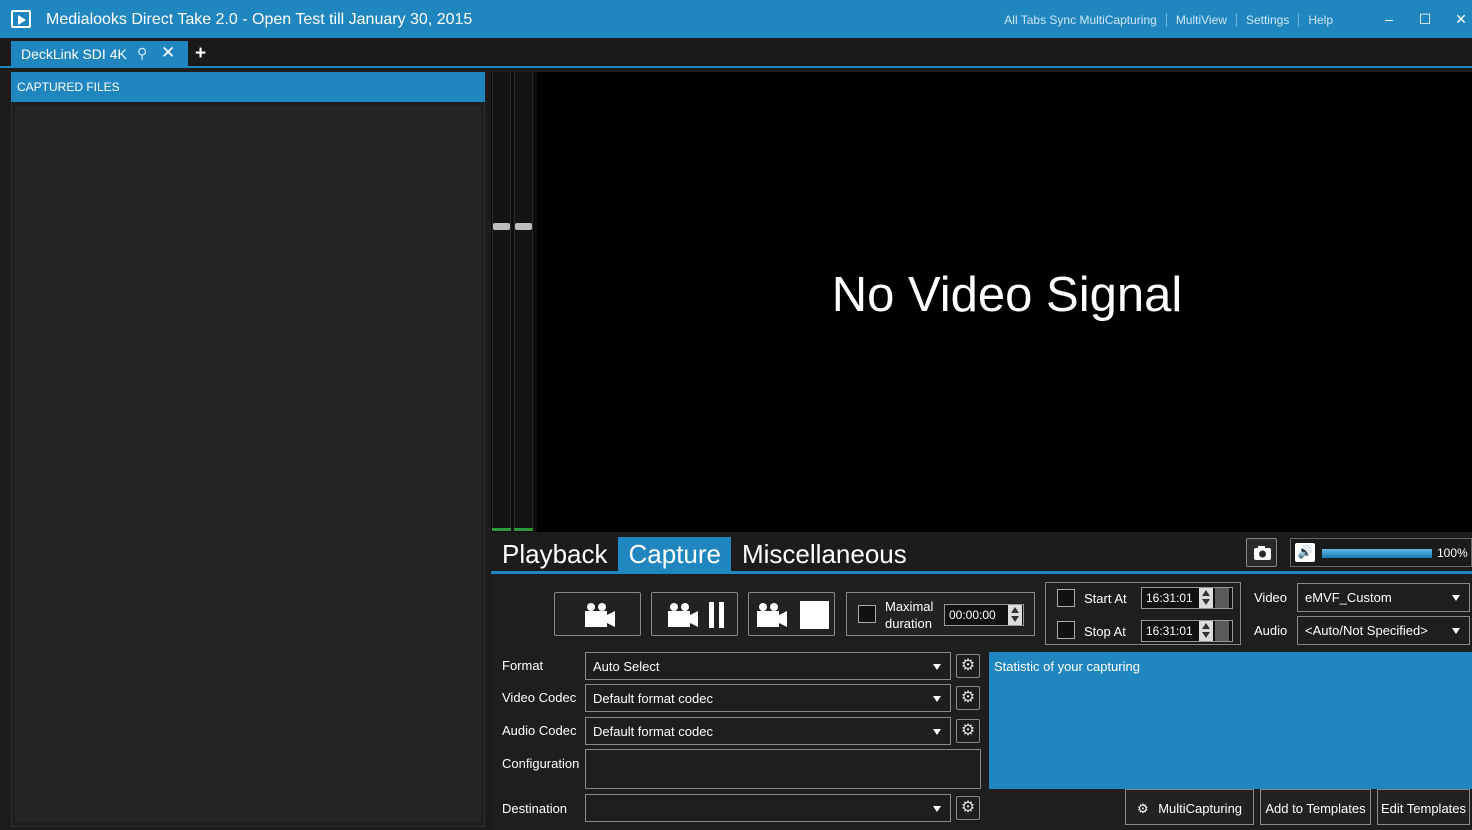 The image size is (1472, 830). What do you see at coordinates (968, 731) in the screenshot?
I see `audio-codec-gear-icon: ⚙` at bounding box center [968, 731].